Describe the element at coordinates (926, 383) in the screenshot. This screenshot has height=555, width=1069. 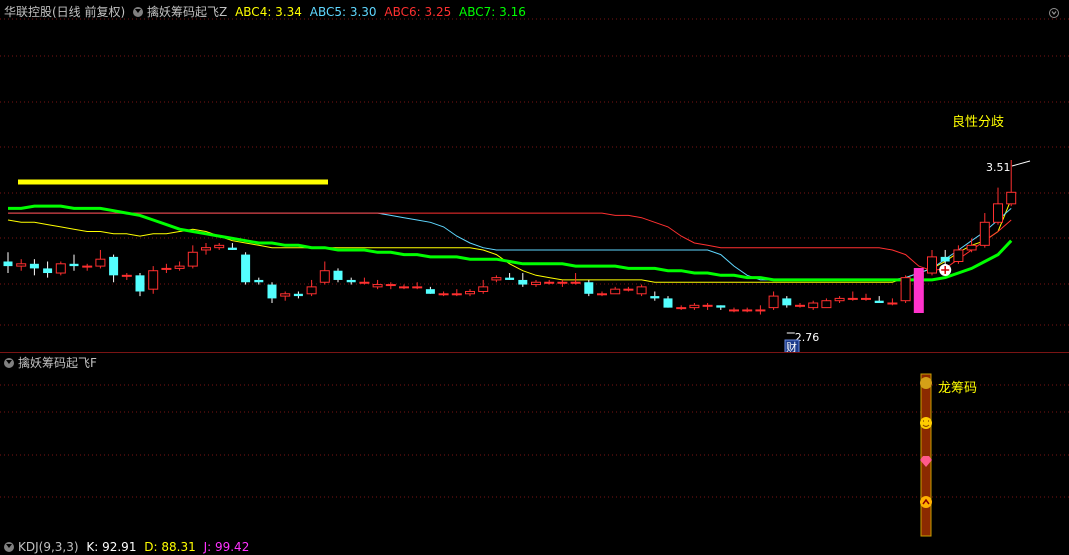
I see `money-bag-icon` at that location.